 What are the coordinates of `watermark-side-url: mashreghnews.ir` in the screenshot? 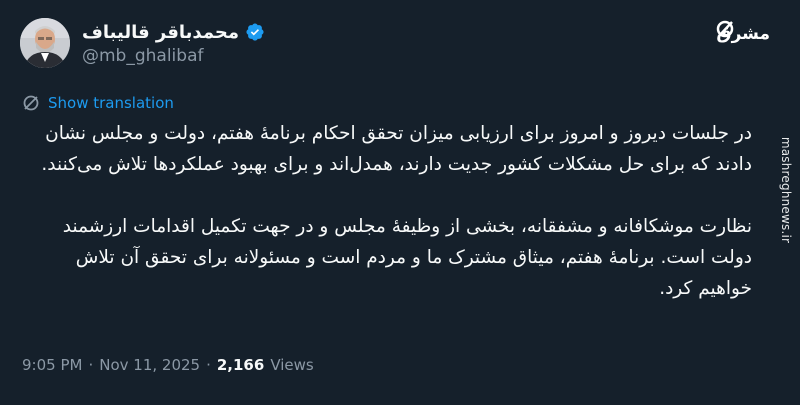 It's located at (786, 190).